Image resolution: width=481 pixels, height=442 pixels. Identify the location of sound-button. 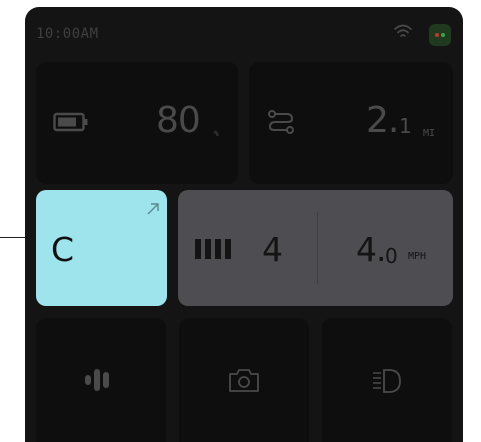
(101, 380).